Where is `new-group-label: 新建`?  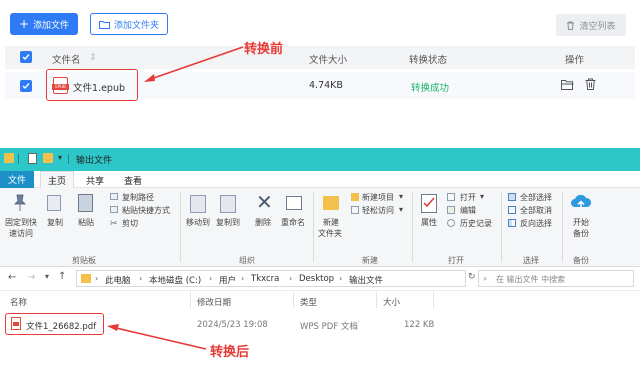 new-group-label: 新建 is located at coordinates (370, 260).